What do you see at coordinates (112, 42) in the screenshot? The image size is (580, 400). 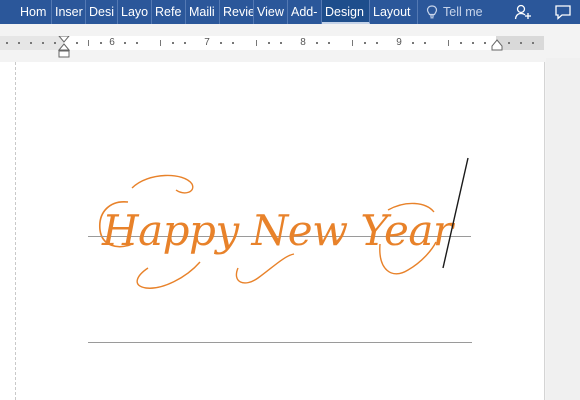 I see `ruler-number: 6` at bounding box center [112, 42].